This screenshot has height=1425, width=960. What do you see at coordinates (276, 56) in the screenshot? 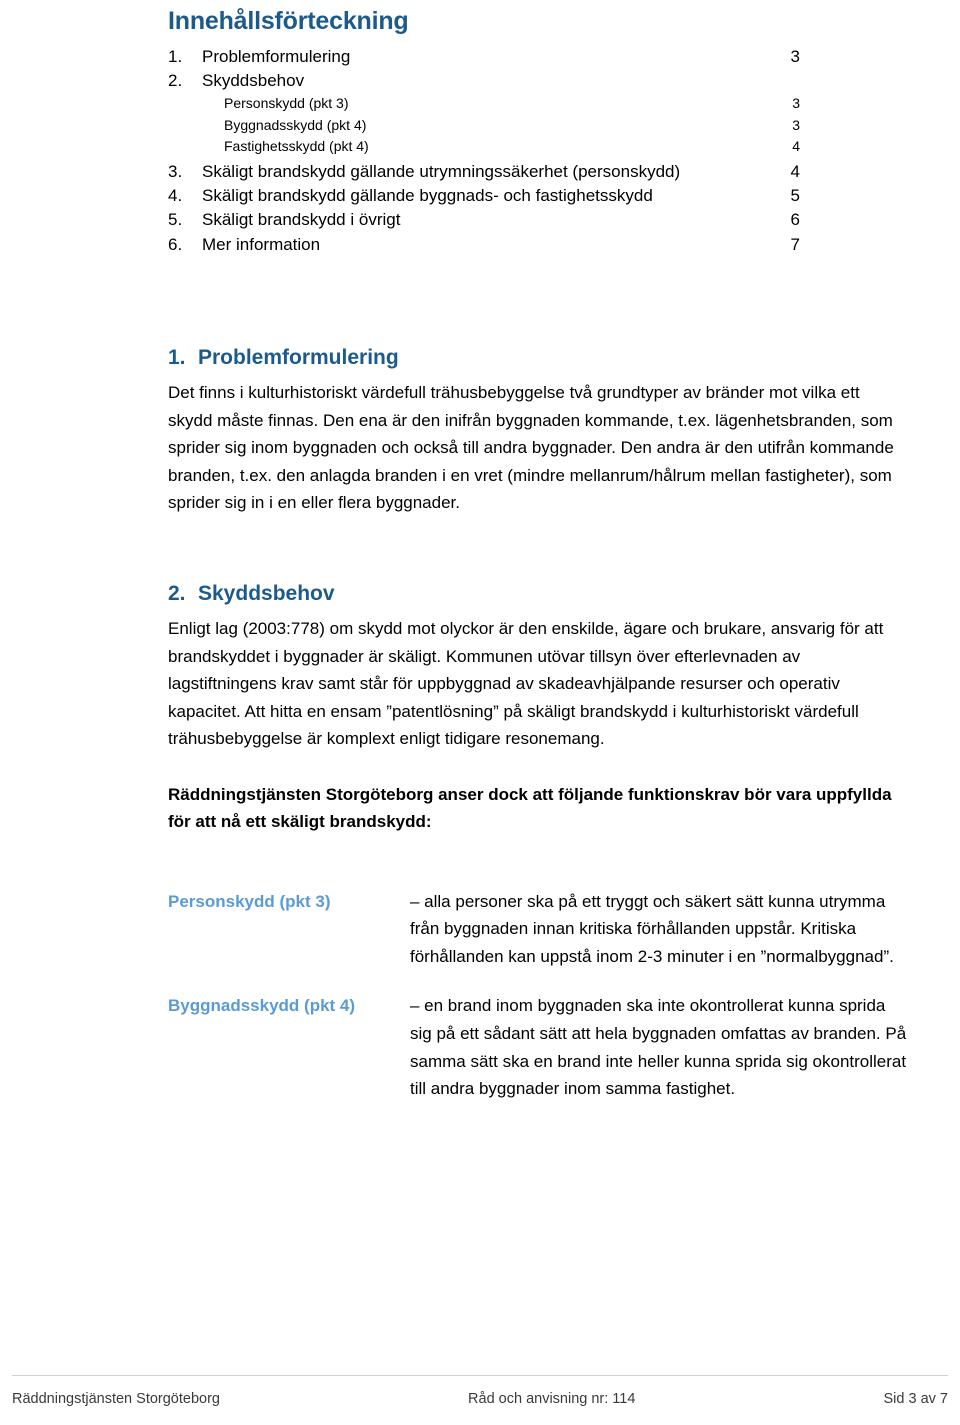
I see `toc-entry-label: Problemformulering` at bounding box center [276, 56].